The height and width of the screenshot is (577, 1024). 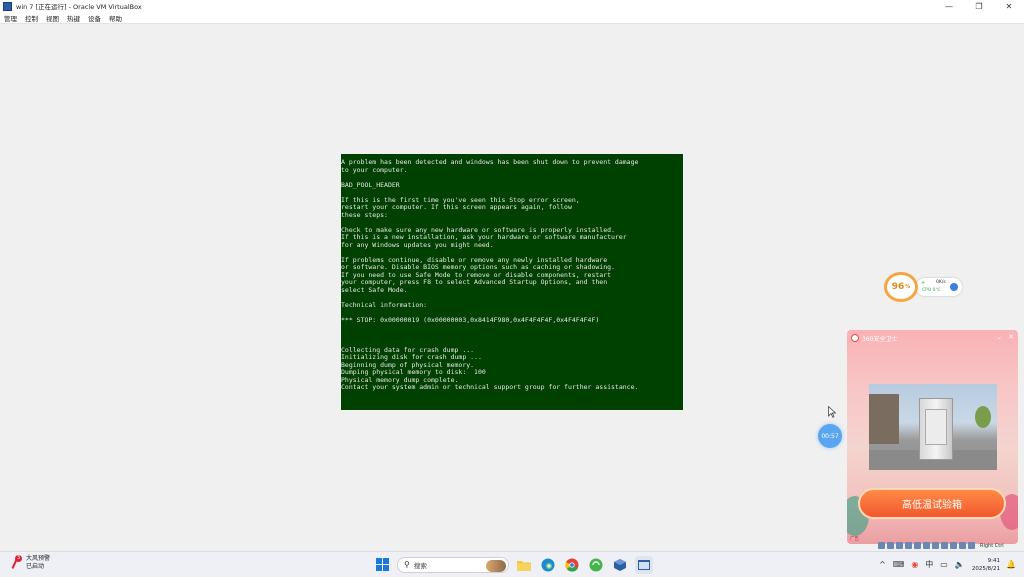 What do you see at coordinates (962, 545) in the screenshot?
I see `mouse-integration-icon` at bounding box center [962, 545].